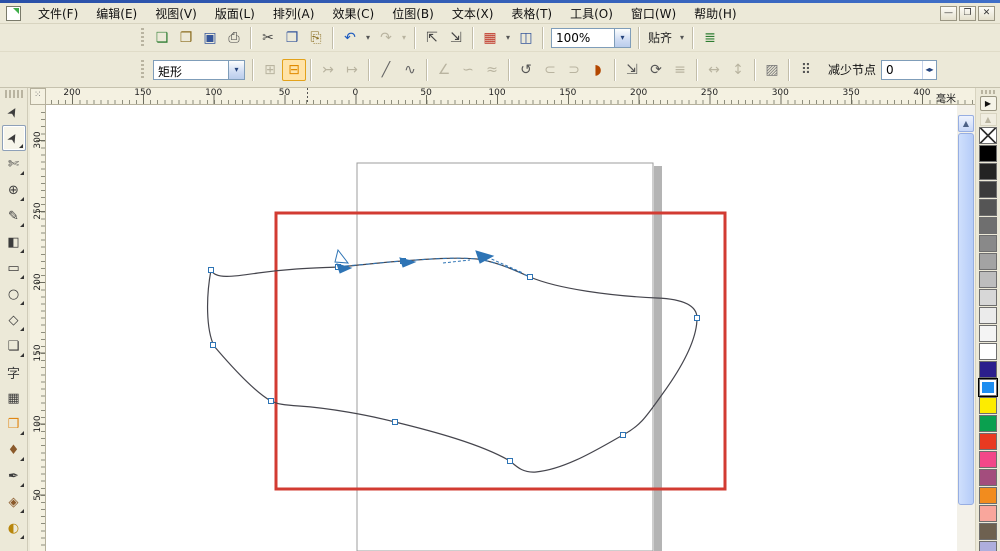 This screenshot has height=551, width=1000. What do you see at coordinates (986, 13) in the screenshot?
I see `close-button: ✕` at bounding box center [986, 13].